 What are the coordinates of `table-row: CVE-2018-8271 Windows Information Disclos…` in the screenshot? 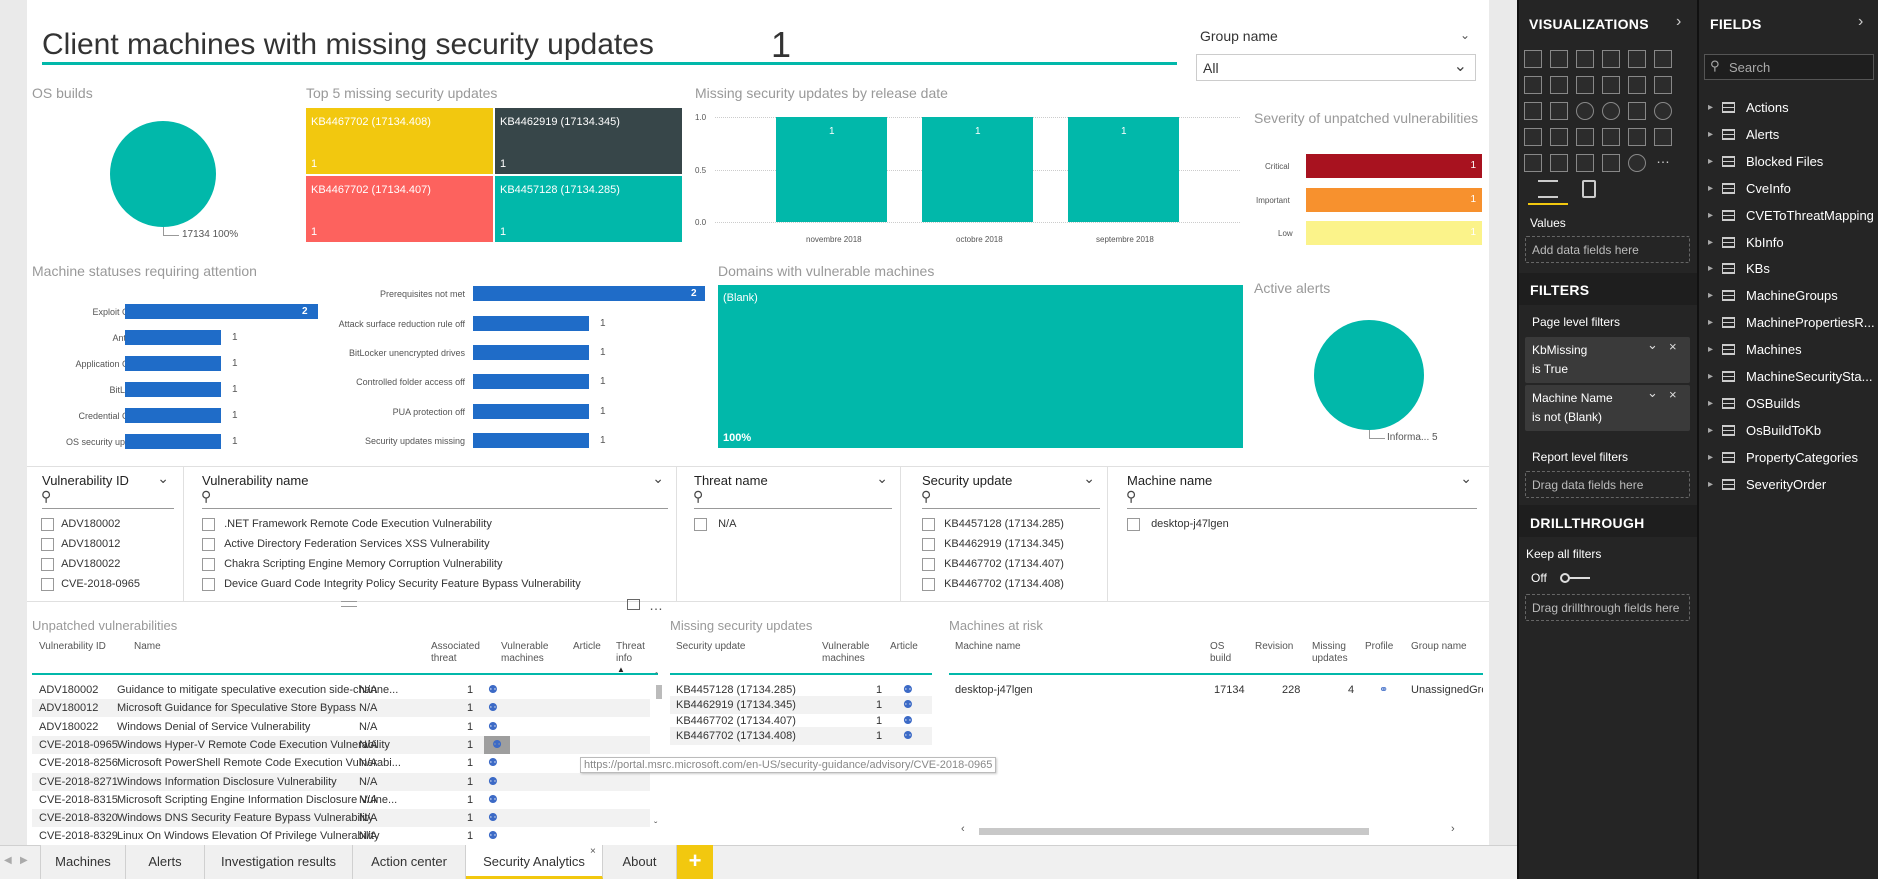 It's located at (341, 781).